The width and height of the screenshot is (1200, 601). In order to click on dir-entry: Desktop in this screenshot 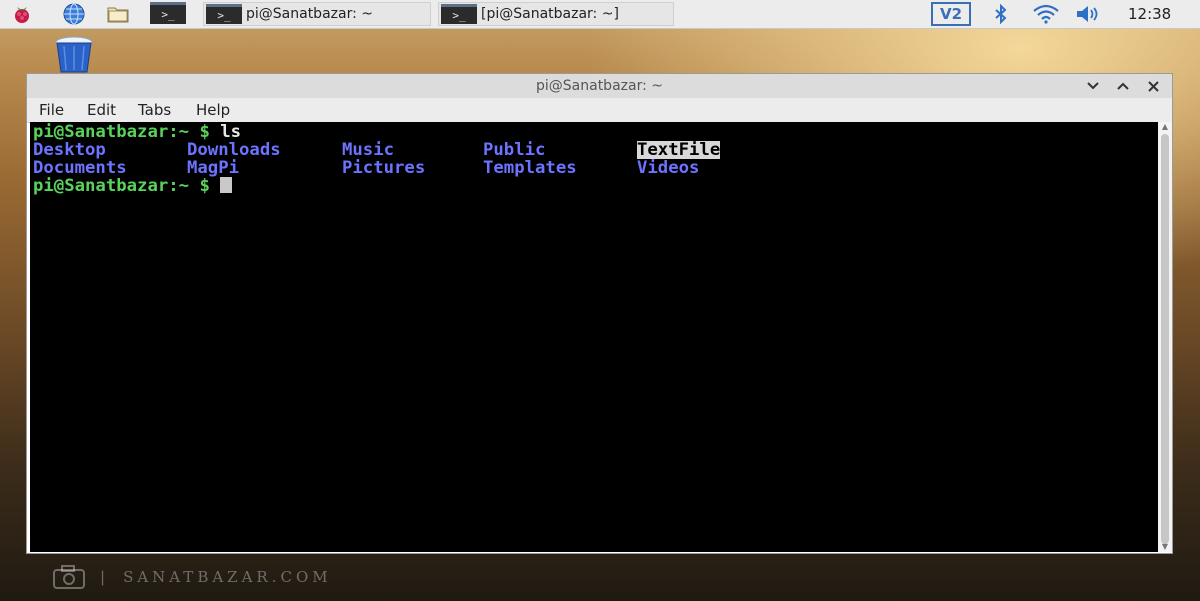, I will do `click(69, 150)`.